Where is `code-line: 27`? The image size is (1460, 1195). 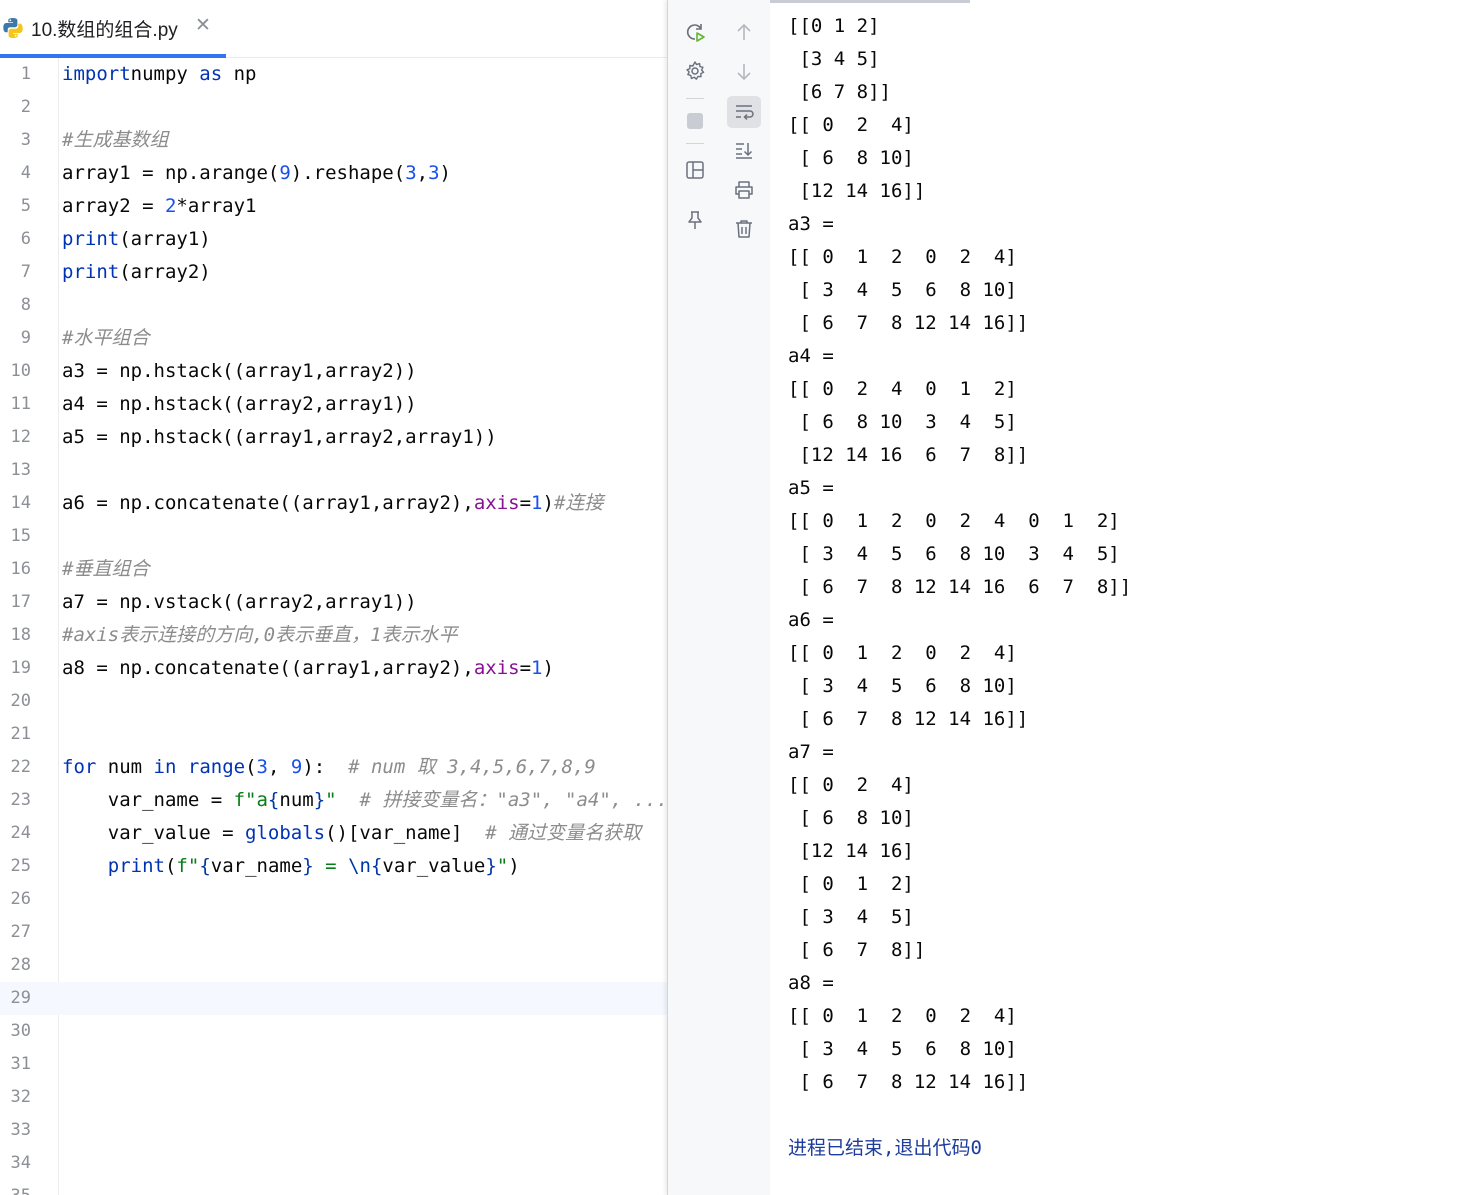
code-line: 27 is located at coordinates (333, 932).